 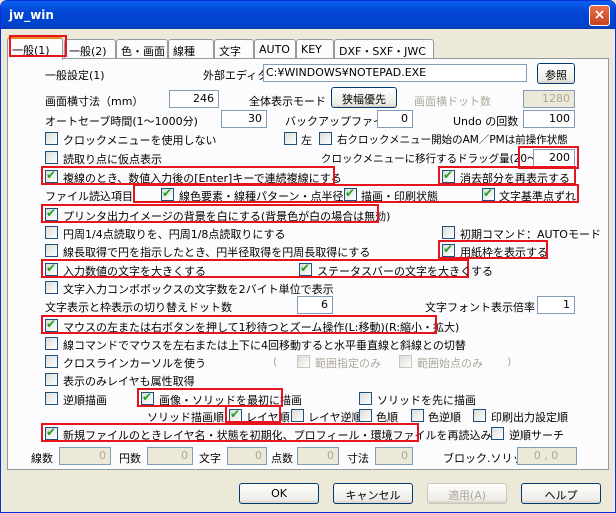 What do you see at coordinates (373, 493) in the screenshot?
I see `cancel-button: キャンセル` at bounding box center [373, 493].